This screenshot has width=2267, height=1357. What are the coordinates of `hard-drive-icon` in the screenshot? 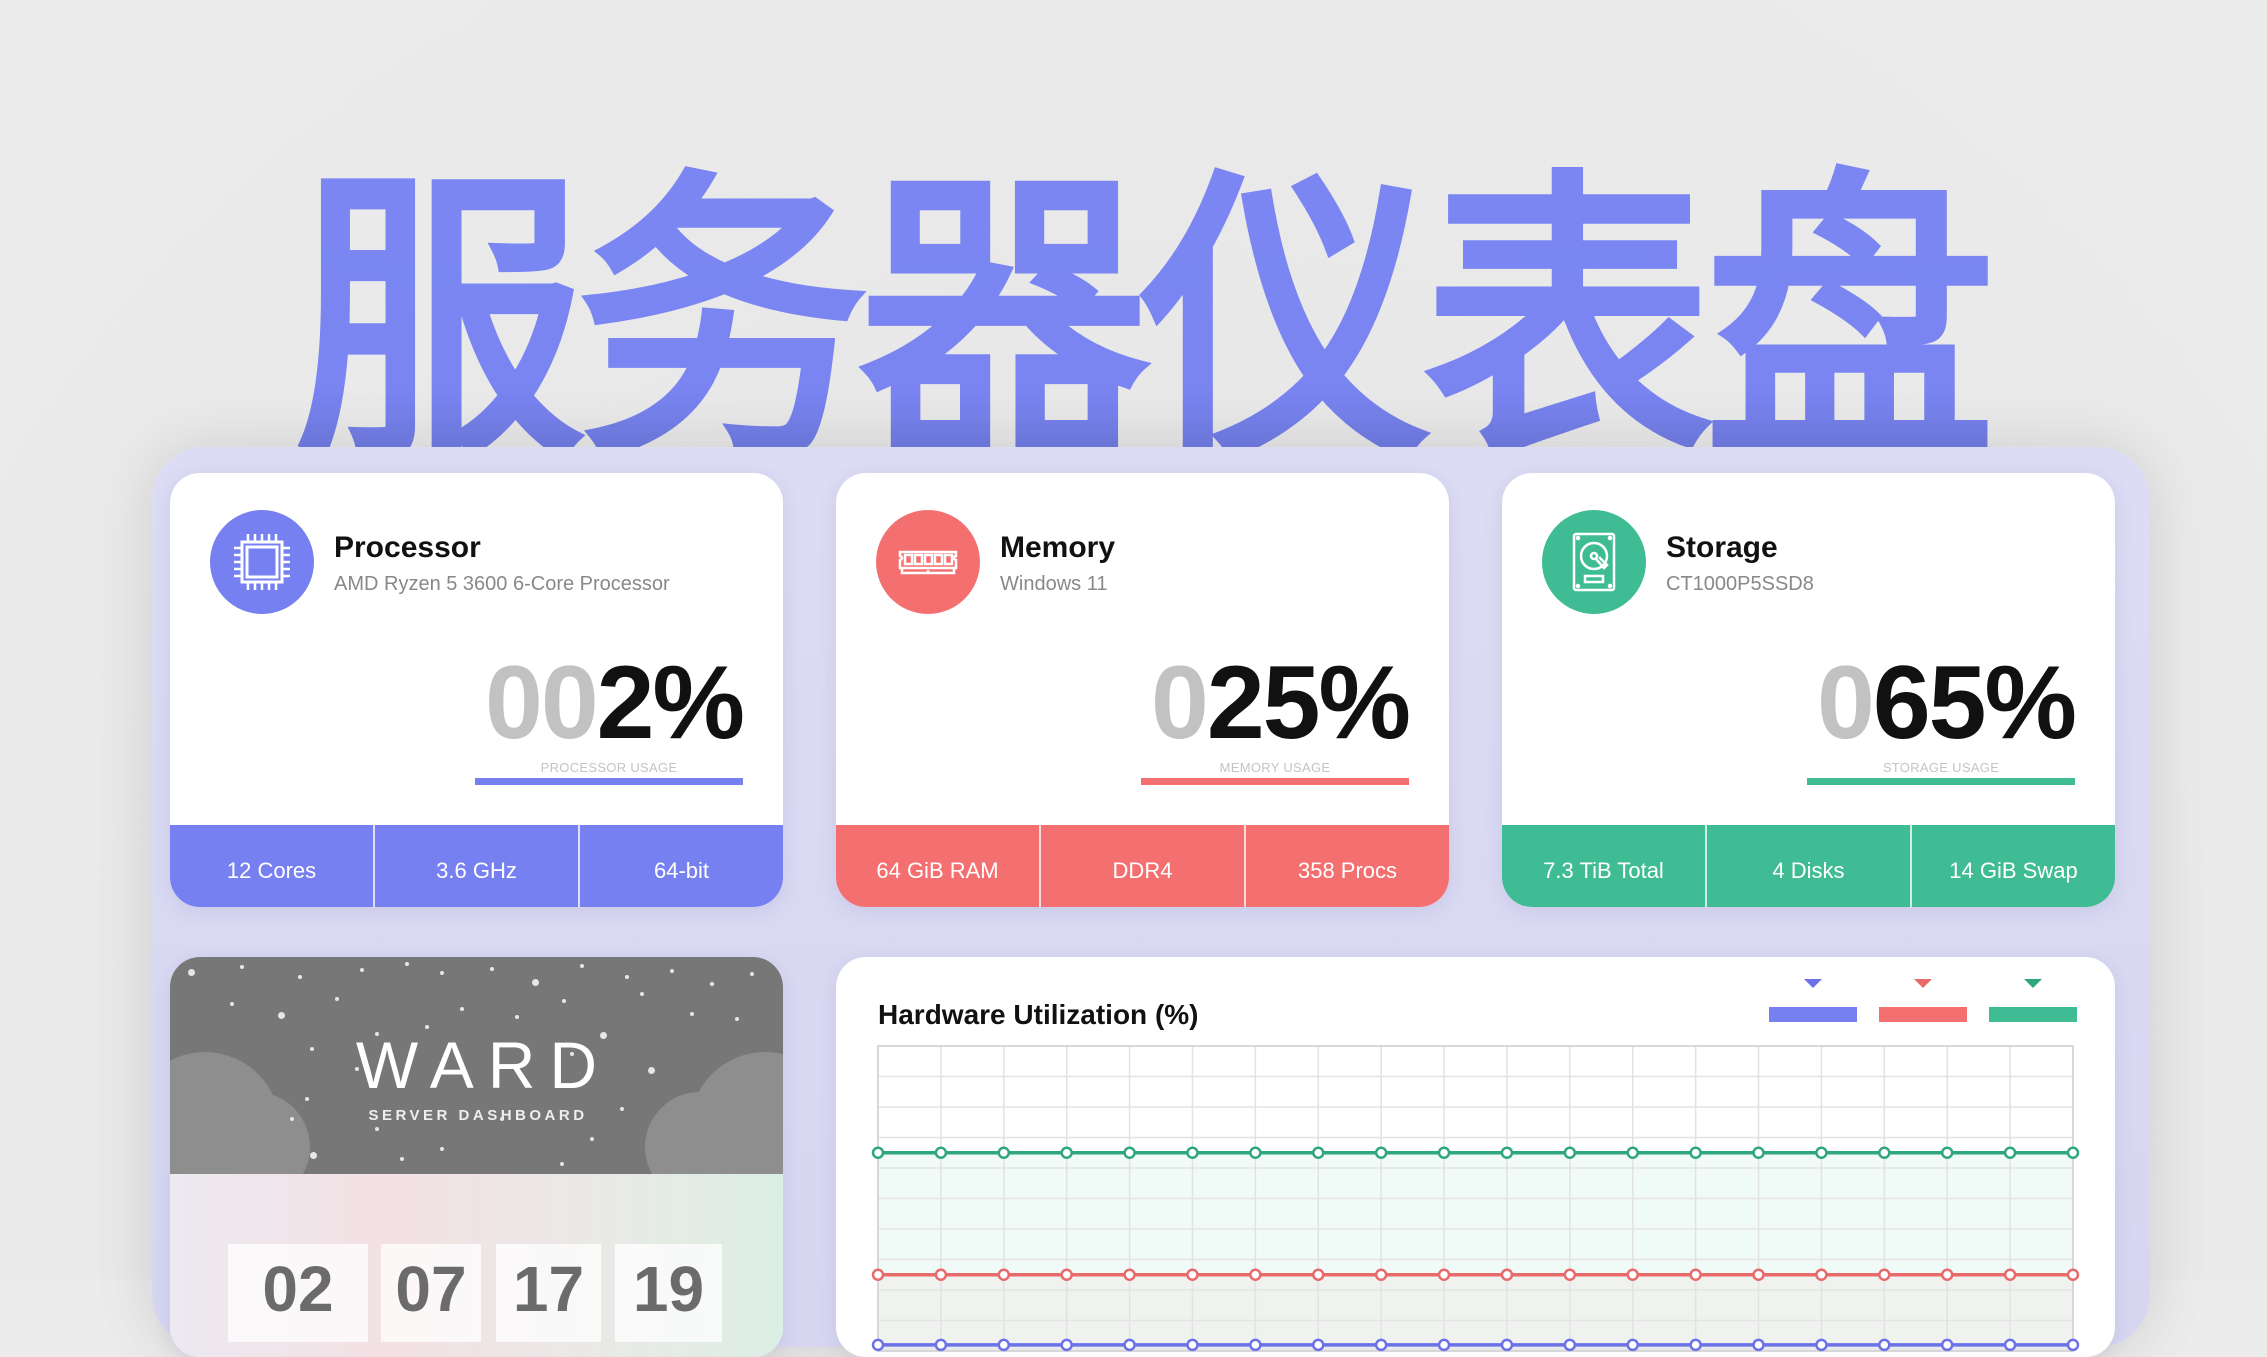 It's located at (1594, 562).